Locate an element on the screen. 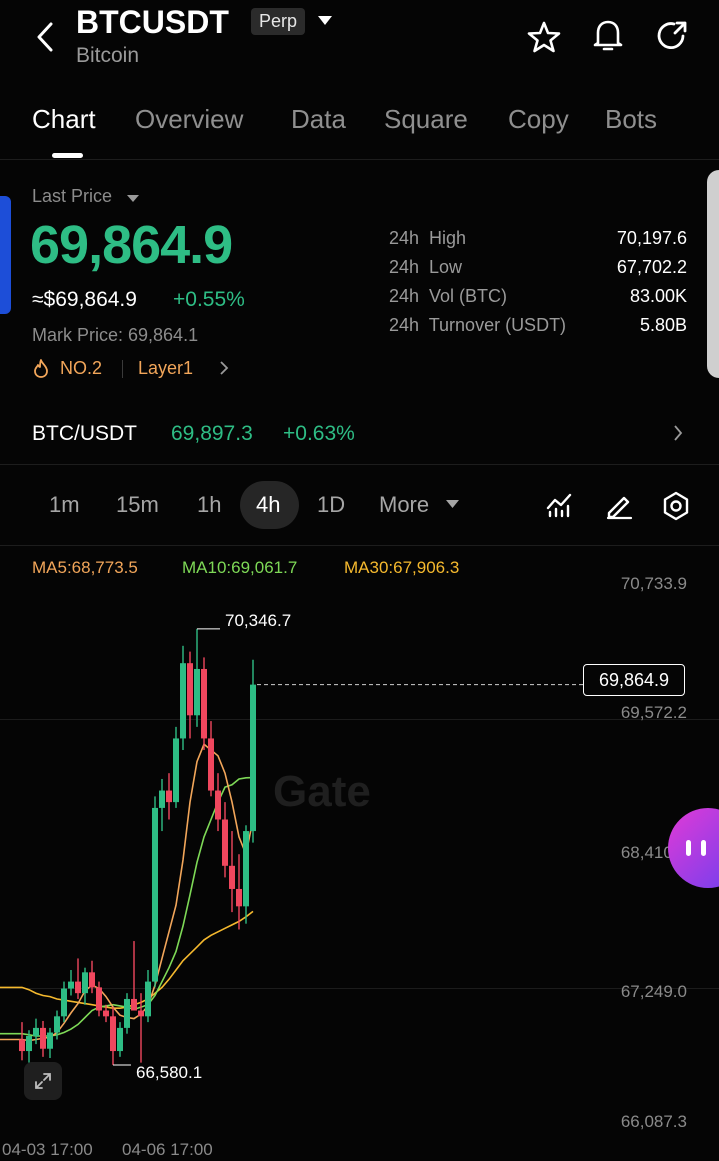 Image resolution: width=719 pixels, height=1161 pixels. stat-low-label: 24h Low is located at coordinates (426, 267).